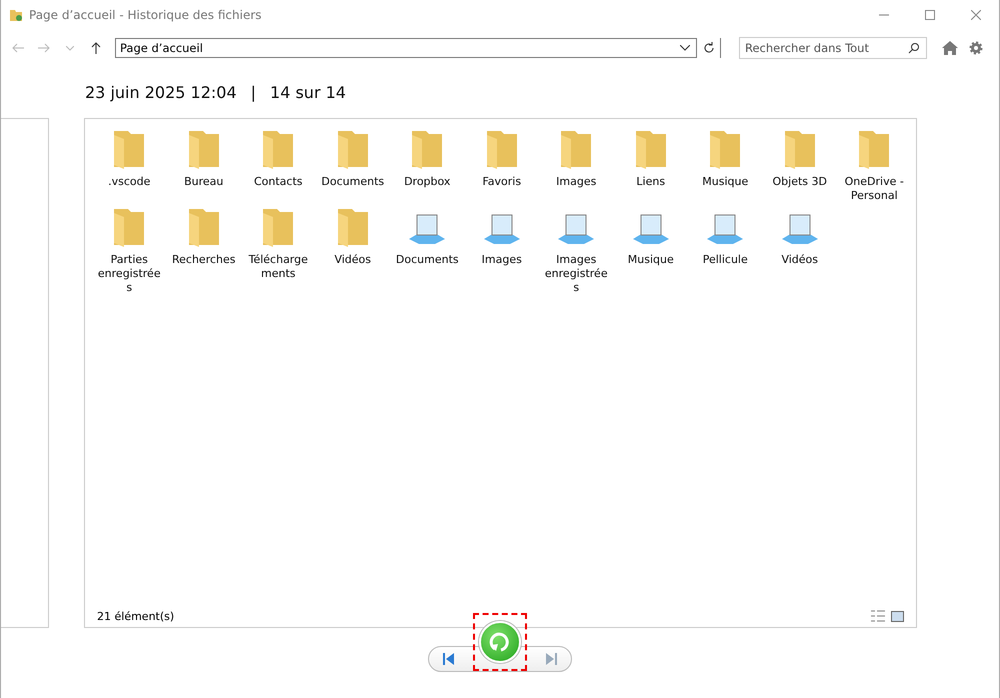 Image resolution: width=1000 pixels, height=698 pixels. Describe the element at coordinates (203, 182) in the screenshot. I see `item-label: Bureau` at that location.